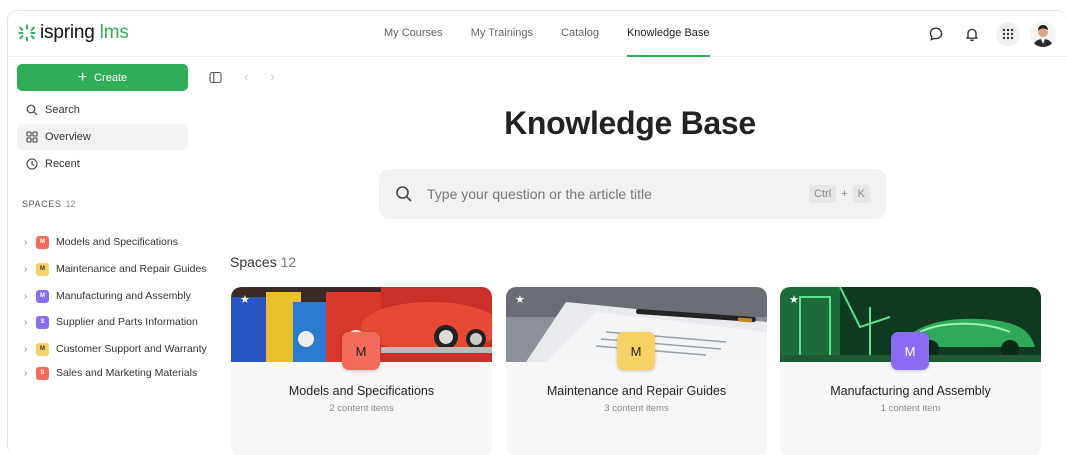 This screenshot has height=455, width=1067. I want to click on create-button: + Create, so click(102, 77).